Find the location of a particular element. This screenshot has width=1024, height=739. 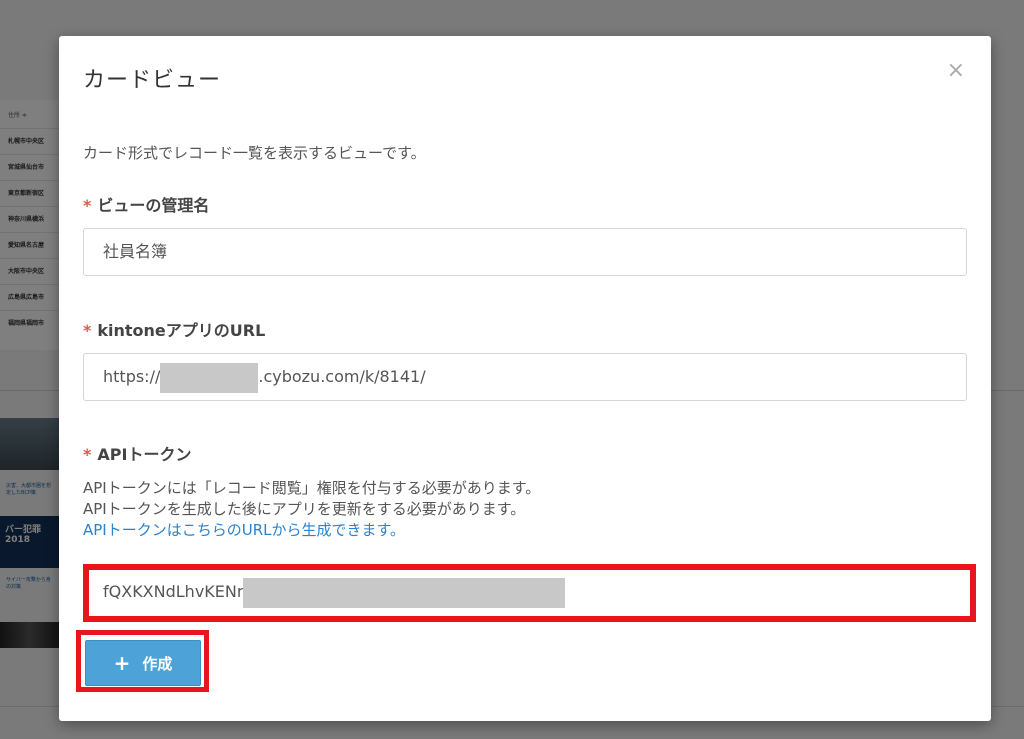

view-name-label: * ビューの管理名 is located at coordinates (146, 204).